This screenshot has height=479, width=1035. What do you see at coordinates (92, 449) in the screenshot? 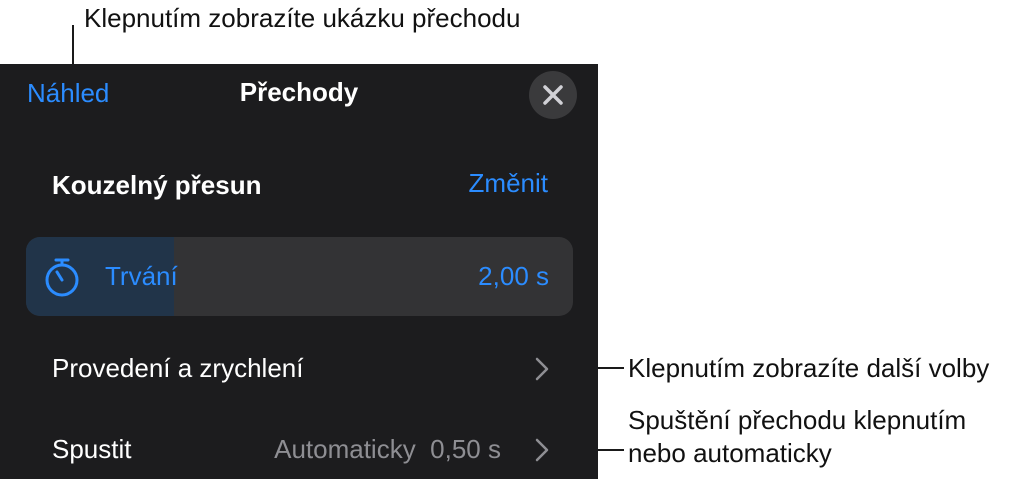
I see `option-label-start: Spustit` at bounding box center [92, 449].